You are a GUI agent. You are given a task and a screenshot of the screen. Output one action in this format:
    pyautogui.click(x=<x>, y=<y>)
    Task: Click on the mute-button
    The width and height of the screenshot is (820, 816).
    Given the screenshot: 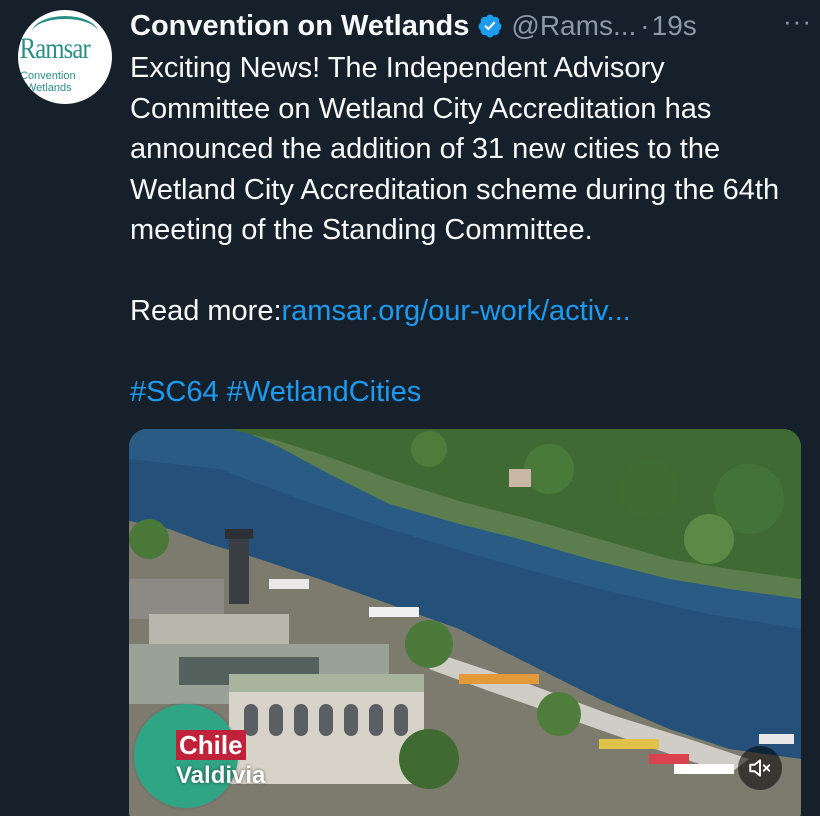 What is the action you would take?
    pyautogui.click(x=760, y=768)
    